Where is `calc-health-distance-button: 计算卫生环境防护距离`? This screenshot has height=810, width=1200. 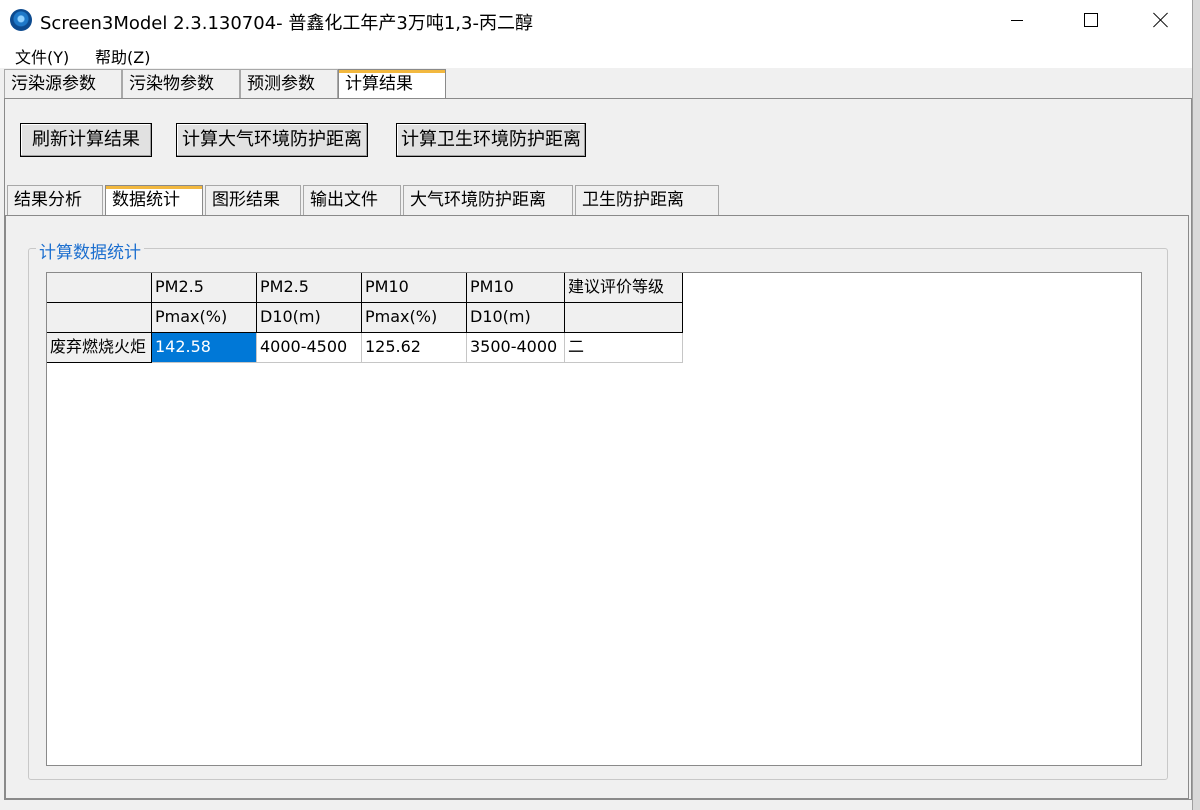 calc-health-distance-button: 计算卫生环境防护距离 is located at coordinates (491, 140).